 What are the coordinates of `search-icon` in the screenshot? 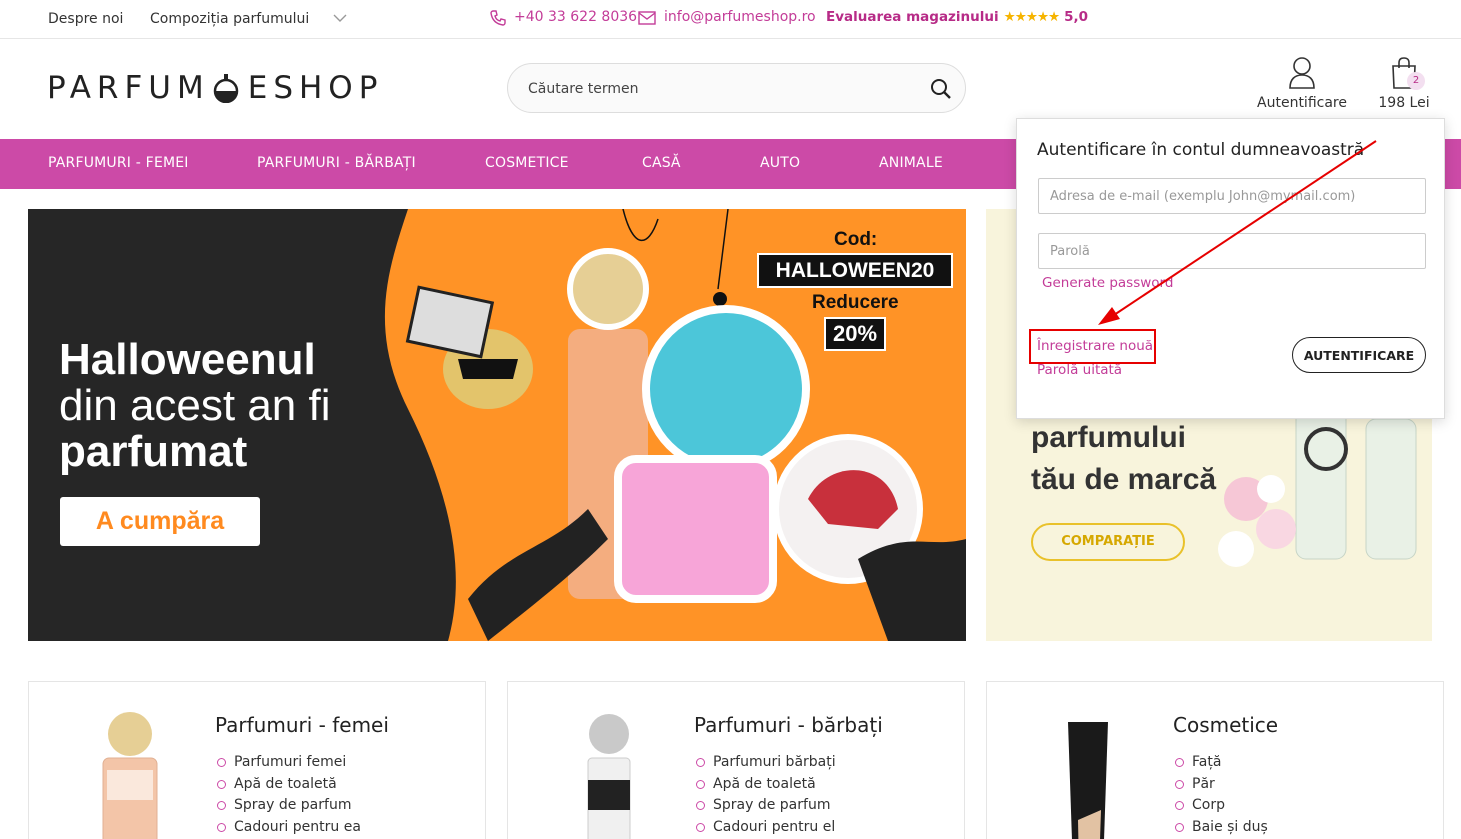 It's located at (941, 89).